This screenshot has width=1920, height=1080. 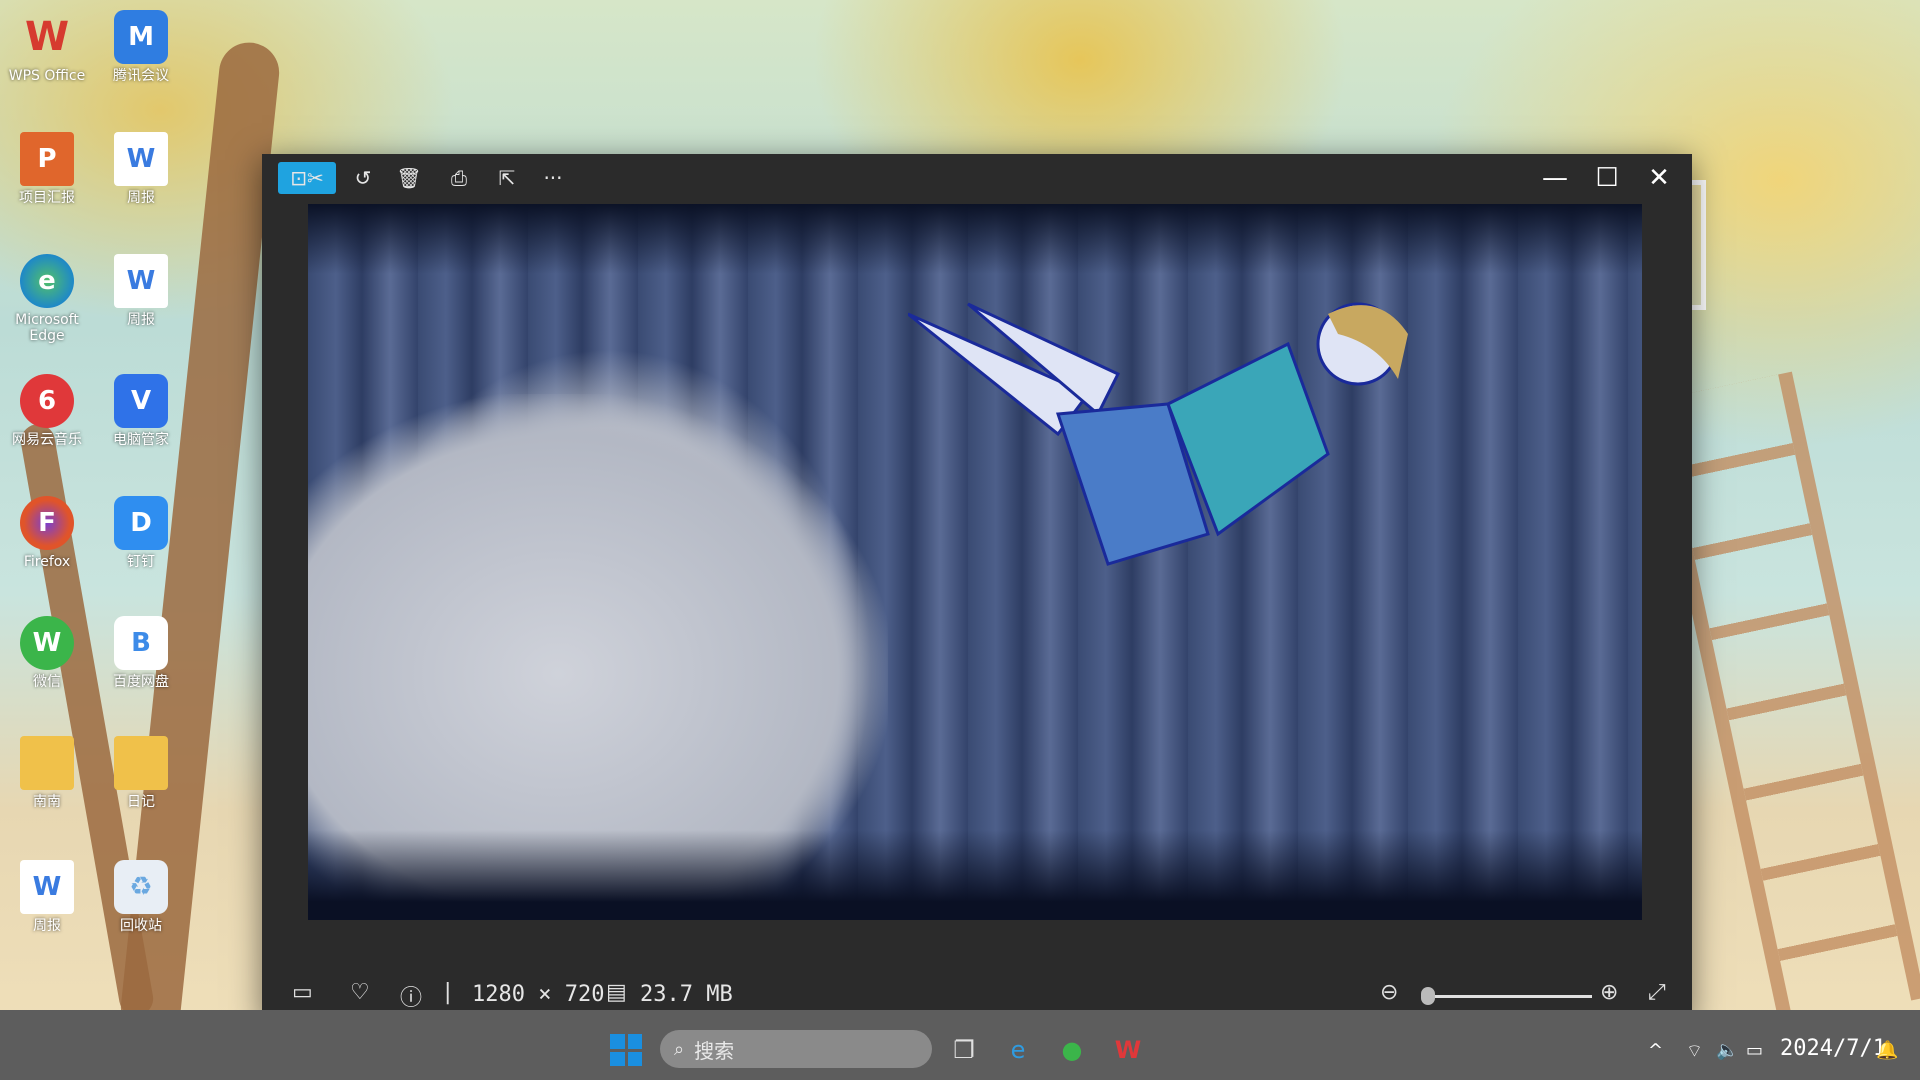 I want to click on tencent-meeting-icon: M, so click(x=141, y=37).